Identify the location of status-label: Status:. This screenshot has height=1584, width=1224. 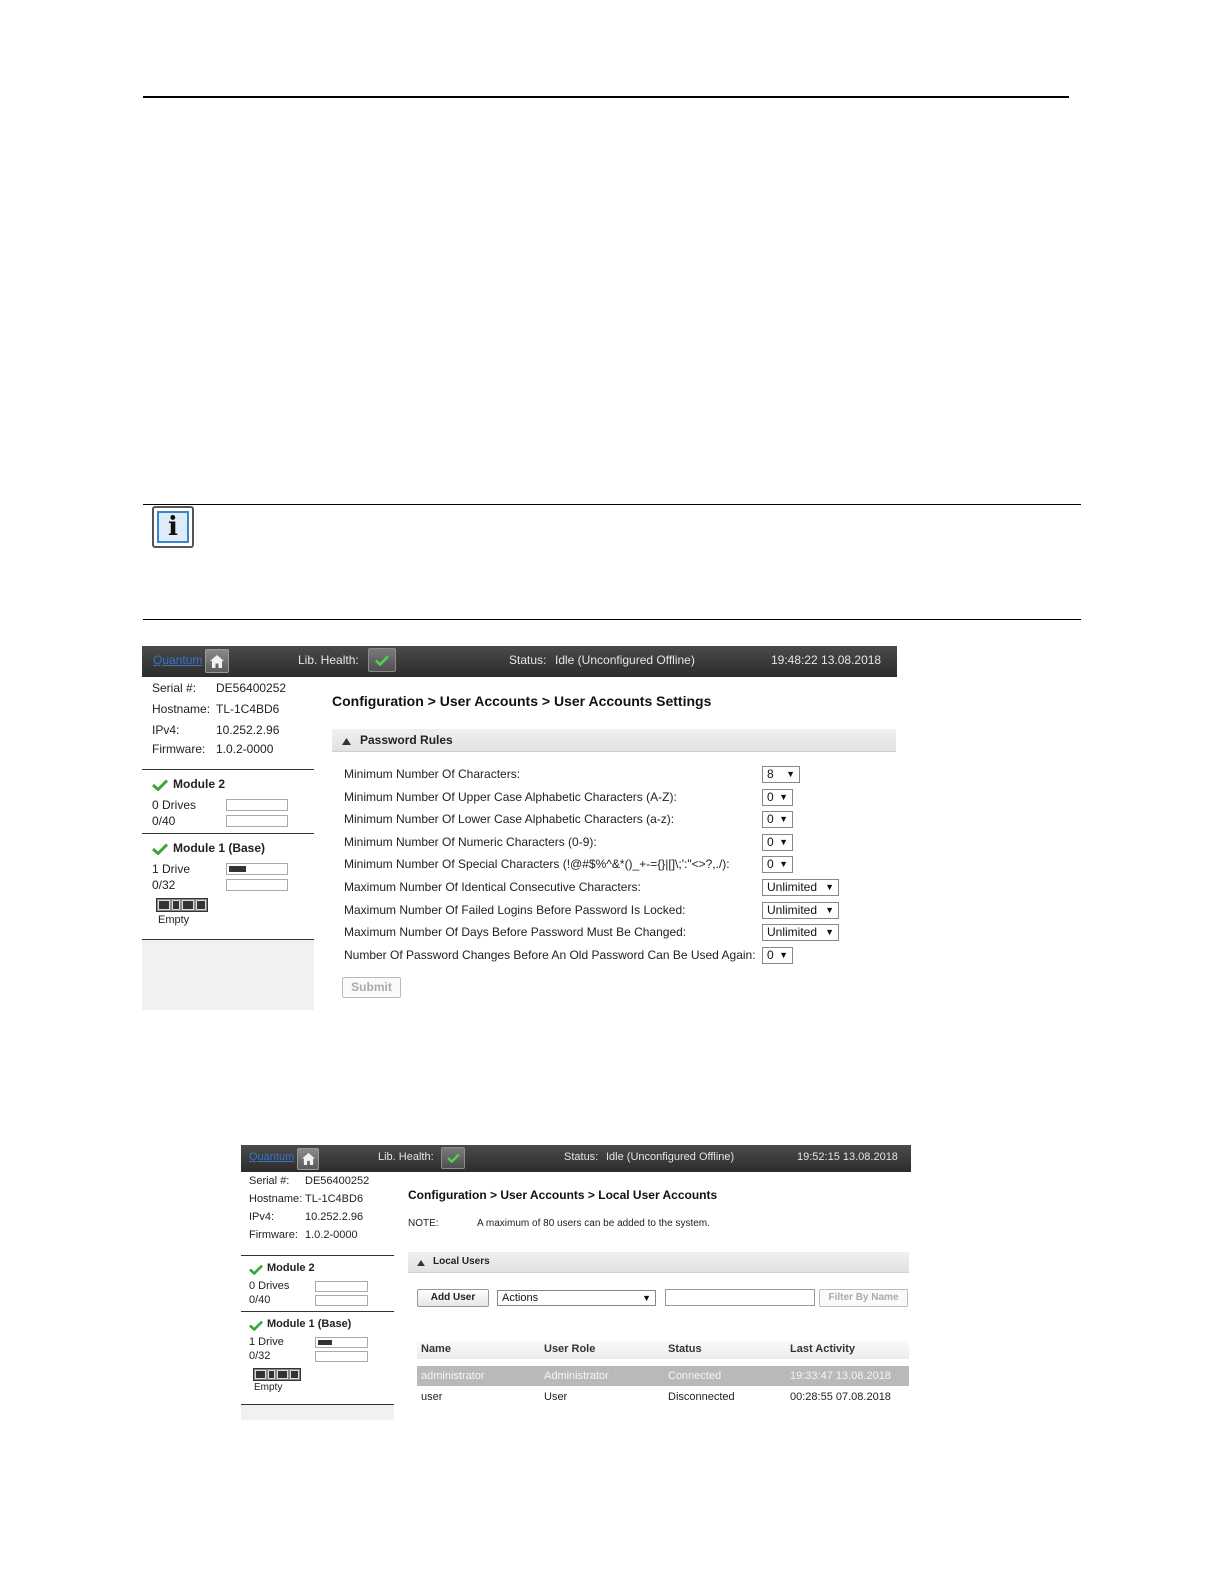
(581, 1157).